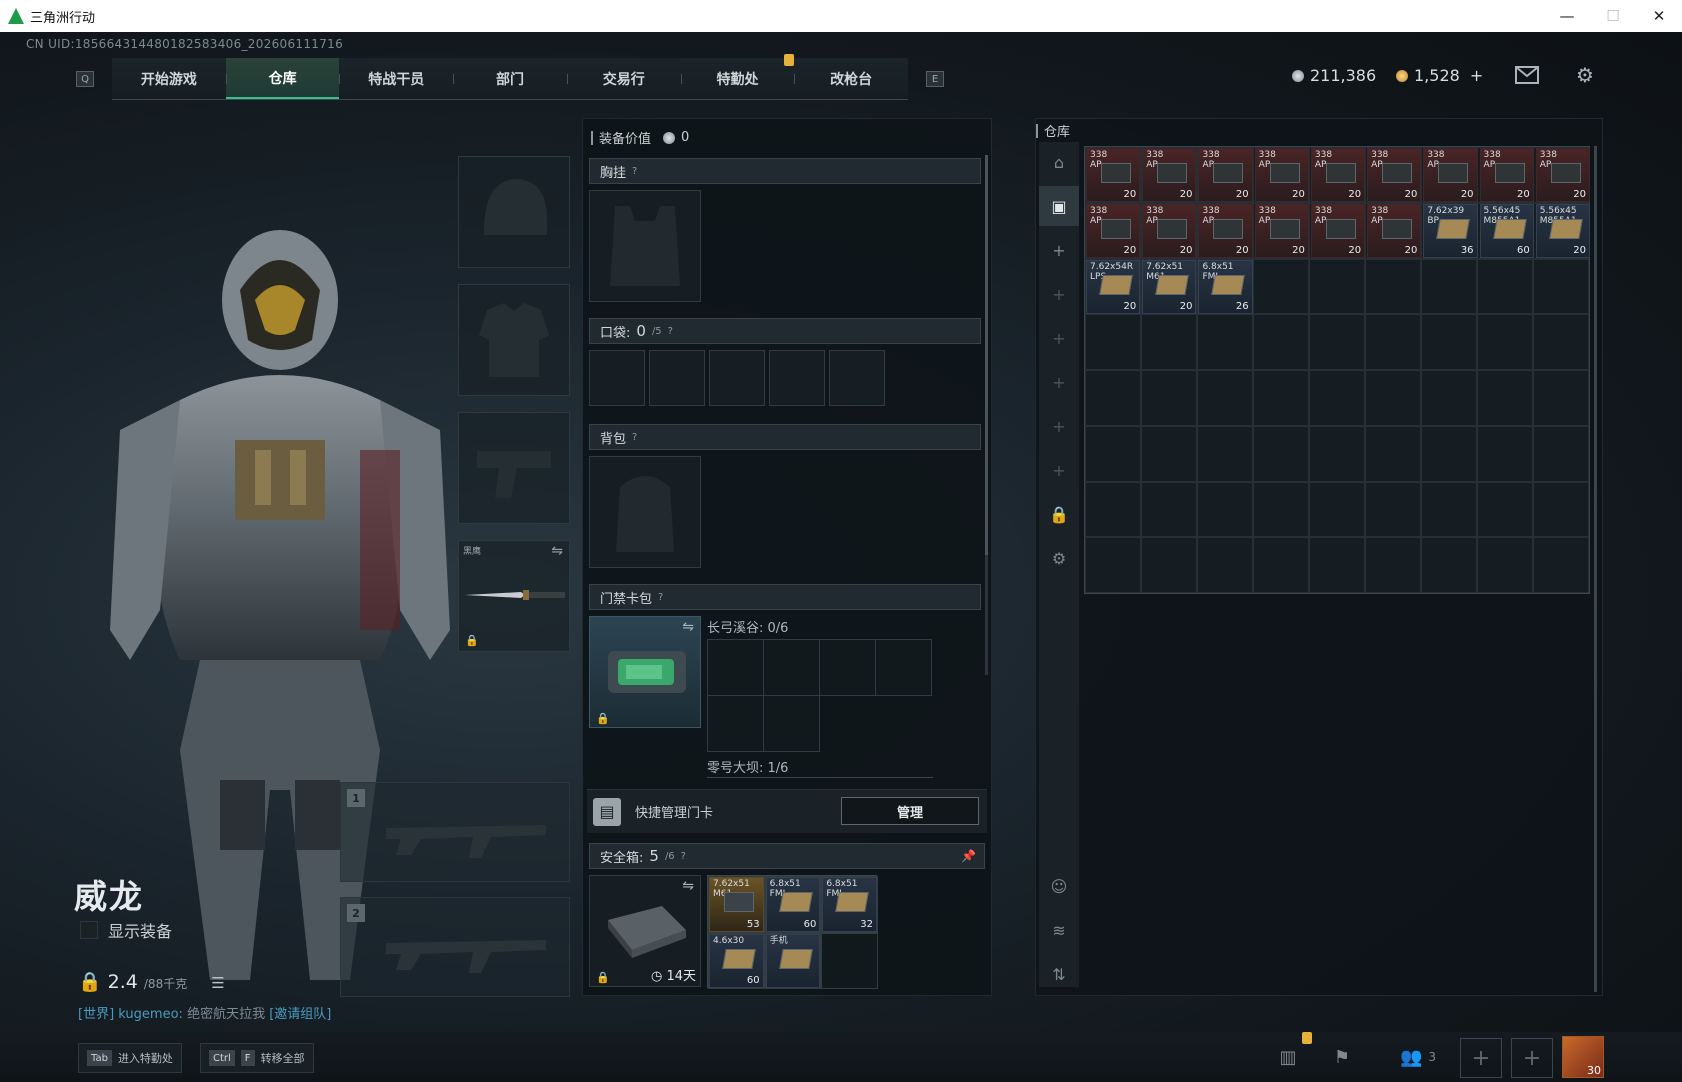  What do you see at coordinates (300, 1014) in the screenshot?
I see `invite-link: [邀请组队]` at bounding box center [300, 1014].